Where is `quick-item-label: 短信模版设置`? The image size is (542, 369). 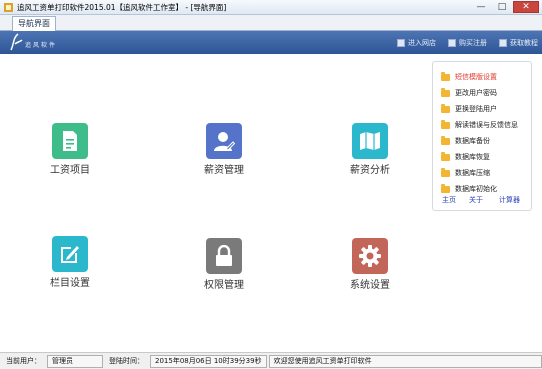 quick-item-label: 短信模版设置 is located at coordinates (476, 77).